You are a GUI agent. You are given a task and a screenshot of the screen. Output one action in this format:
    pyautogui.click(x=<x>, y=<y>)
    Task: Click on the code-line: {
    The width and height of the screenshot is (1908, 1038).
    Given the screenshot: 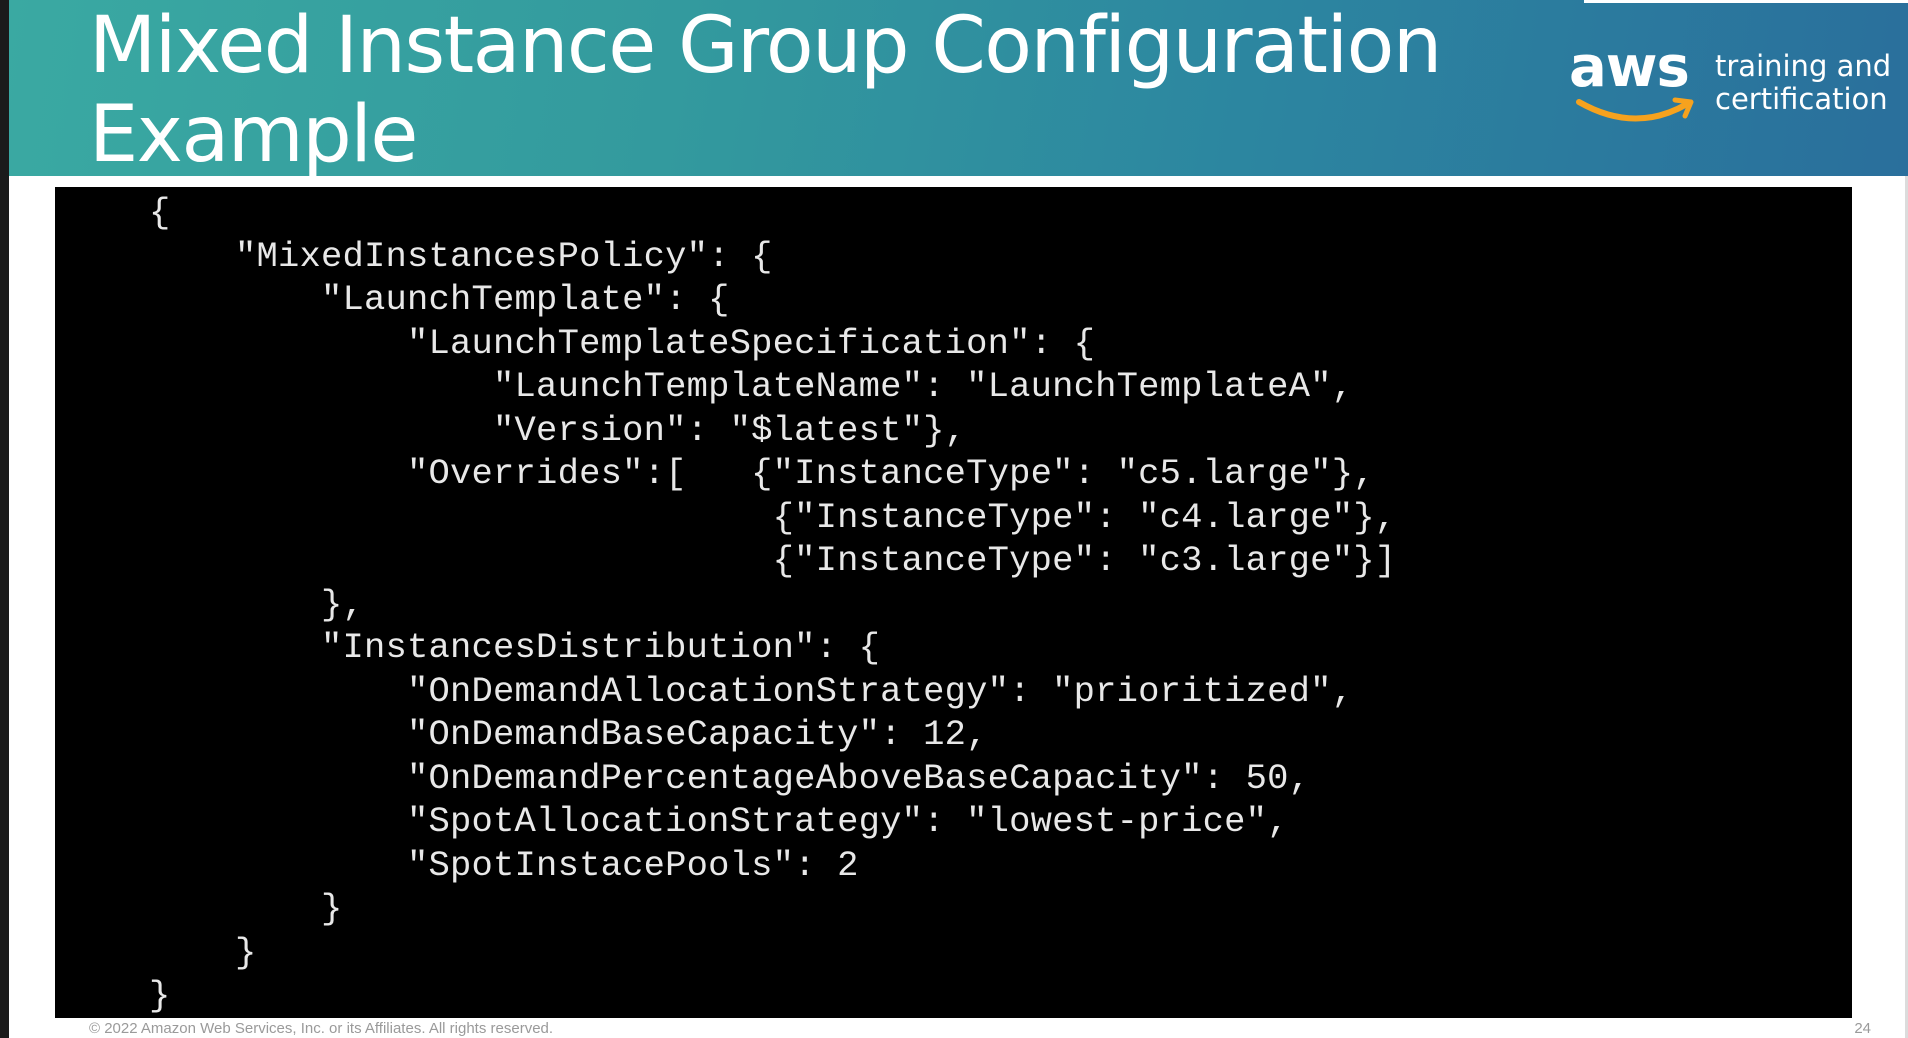 What is the action you would take?
    pyautogui.click(x=160, y=212)
    